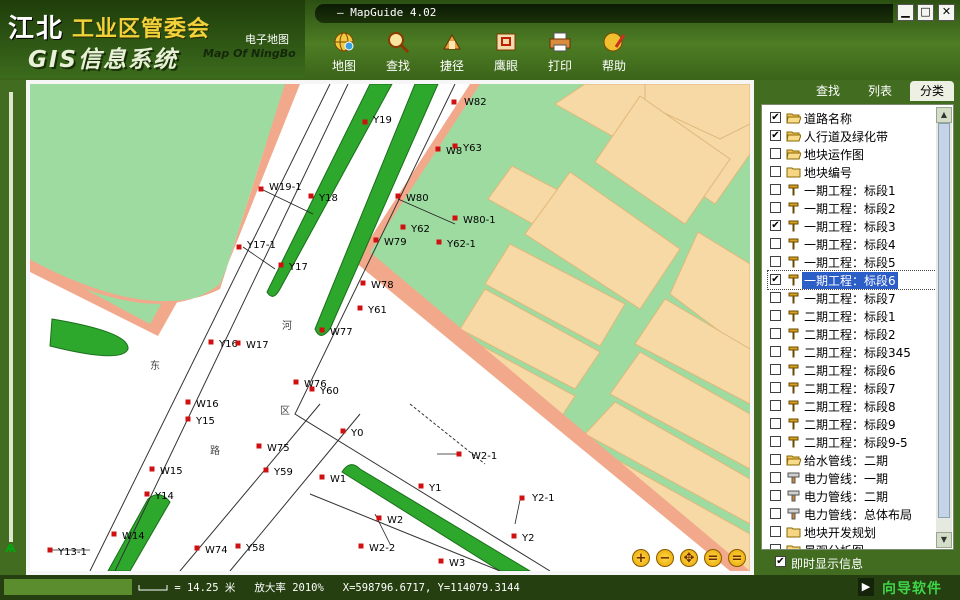 This screenshot has height=600, width=960. Describe the element at coordinates (780, 561) in the screenshot. I see `instant-display-checkbox: ✔` at that location.